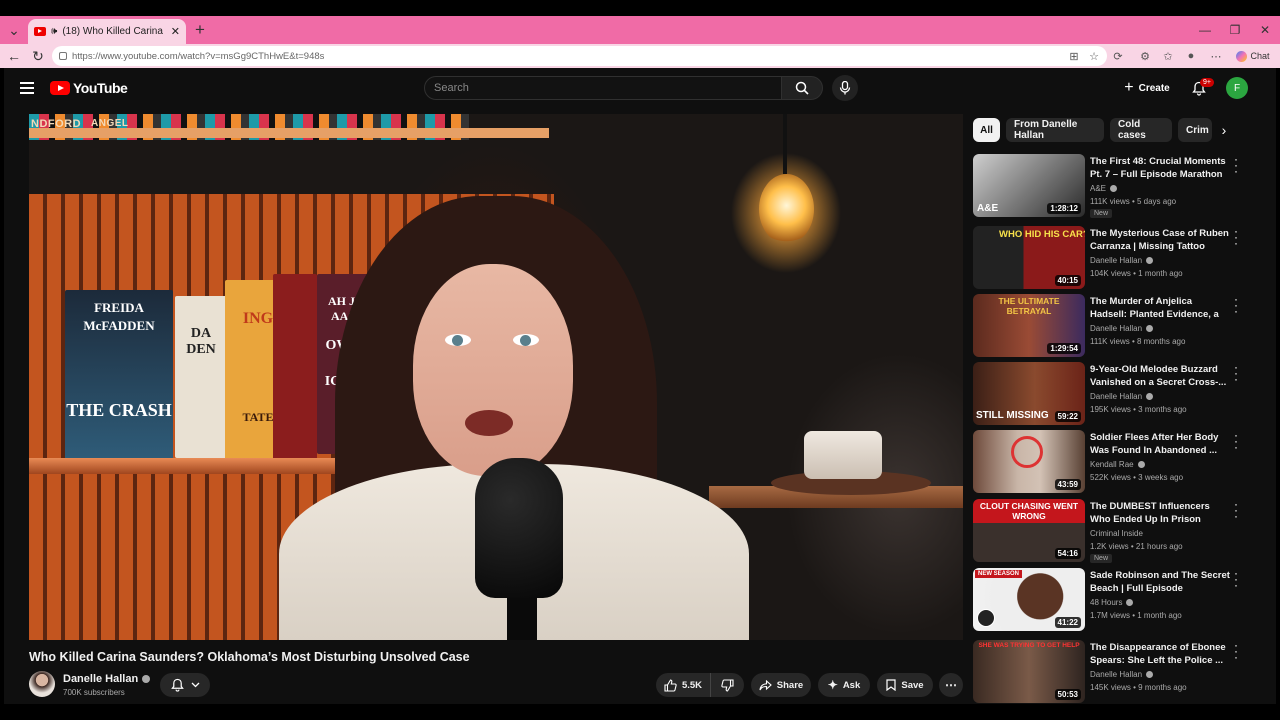  I want to click on like-button: 5.5K, so click(683, 685).